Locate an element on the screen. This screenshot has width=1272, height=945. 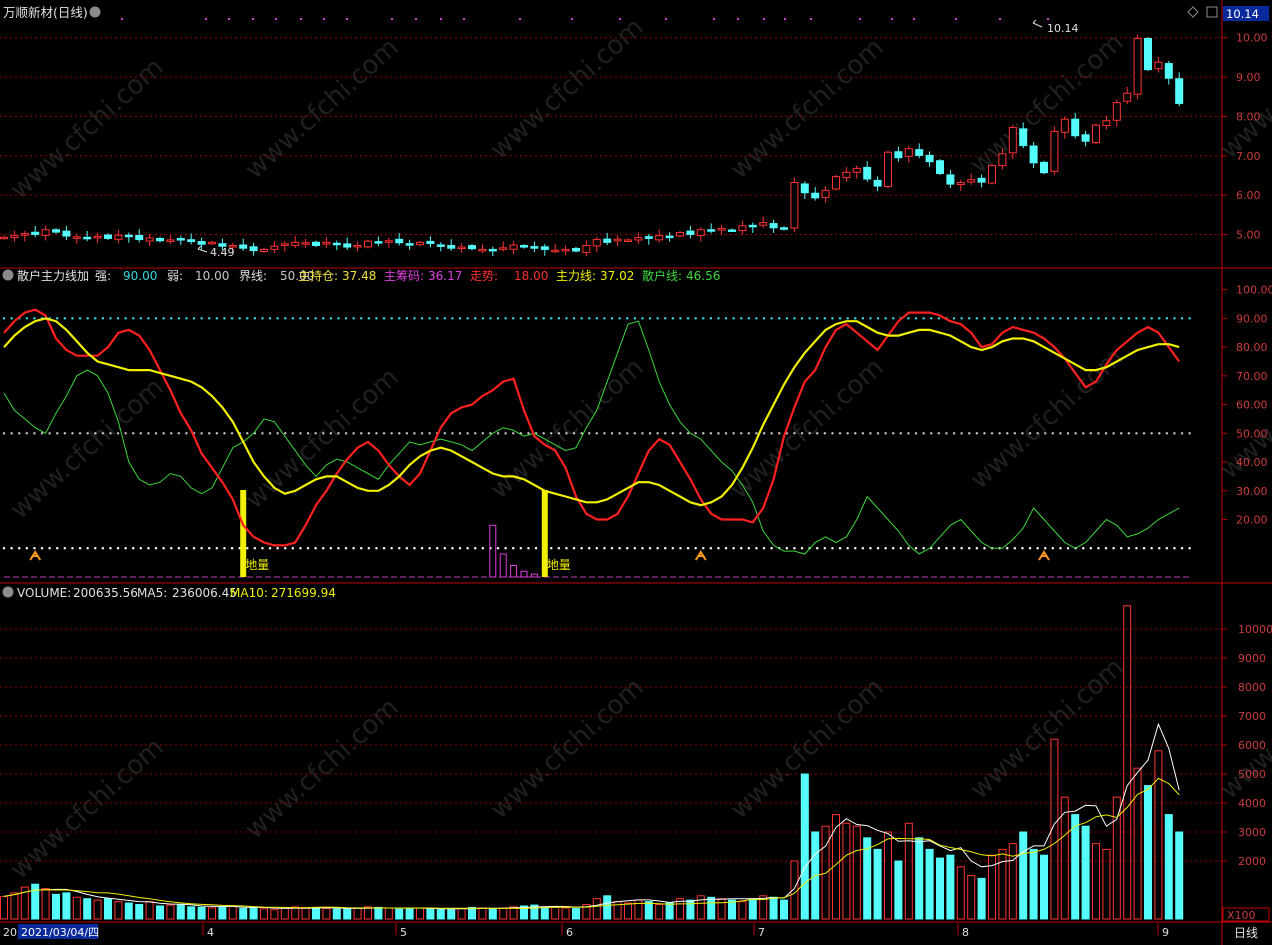
price-tick-label: 9.00 is located at coordinates (1248, 77).